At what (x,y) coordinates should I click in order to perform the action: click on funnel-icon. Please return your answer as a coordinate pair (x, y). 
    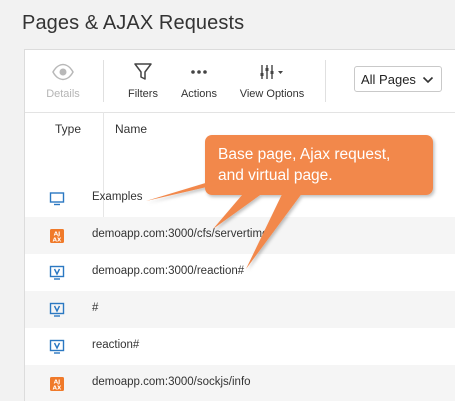
    Looking at the image, I should click on (143, 72).